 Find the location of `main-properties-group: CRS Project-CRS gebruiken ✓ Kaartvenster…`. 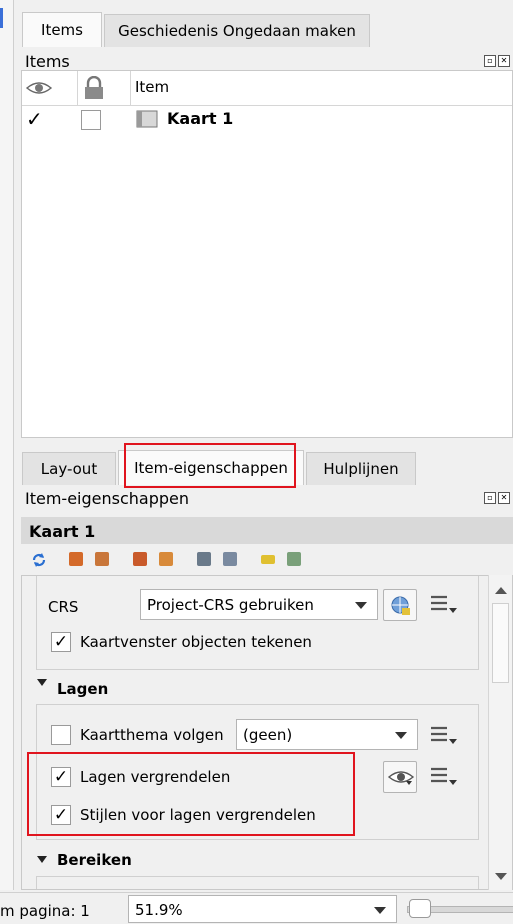

main-properties-group: CRS Project-CRS gebruiken ✓ Kaartvenster… is located at coordinates (257, 623).